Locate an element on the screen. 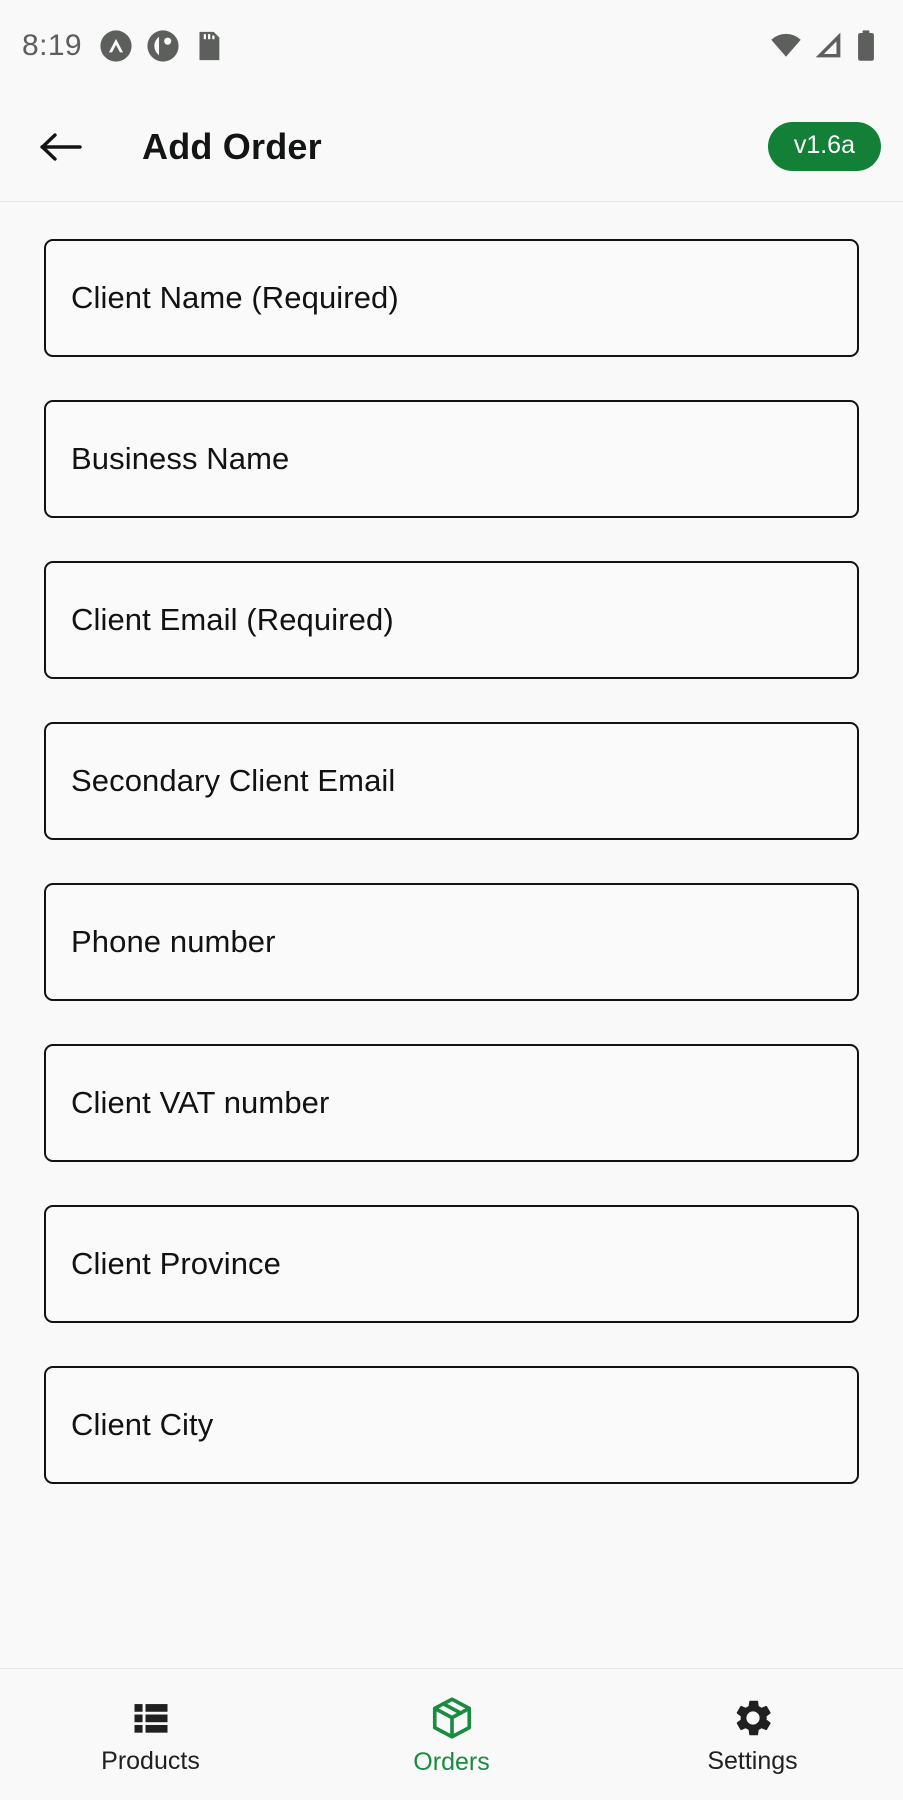 The width and height of the screenshot is (903, 1800). status-bar-notification-icons is located at coordinates (161, 46).